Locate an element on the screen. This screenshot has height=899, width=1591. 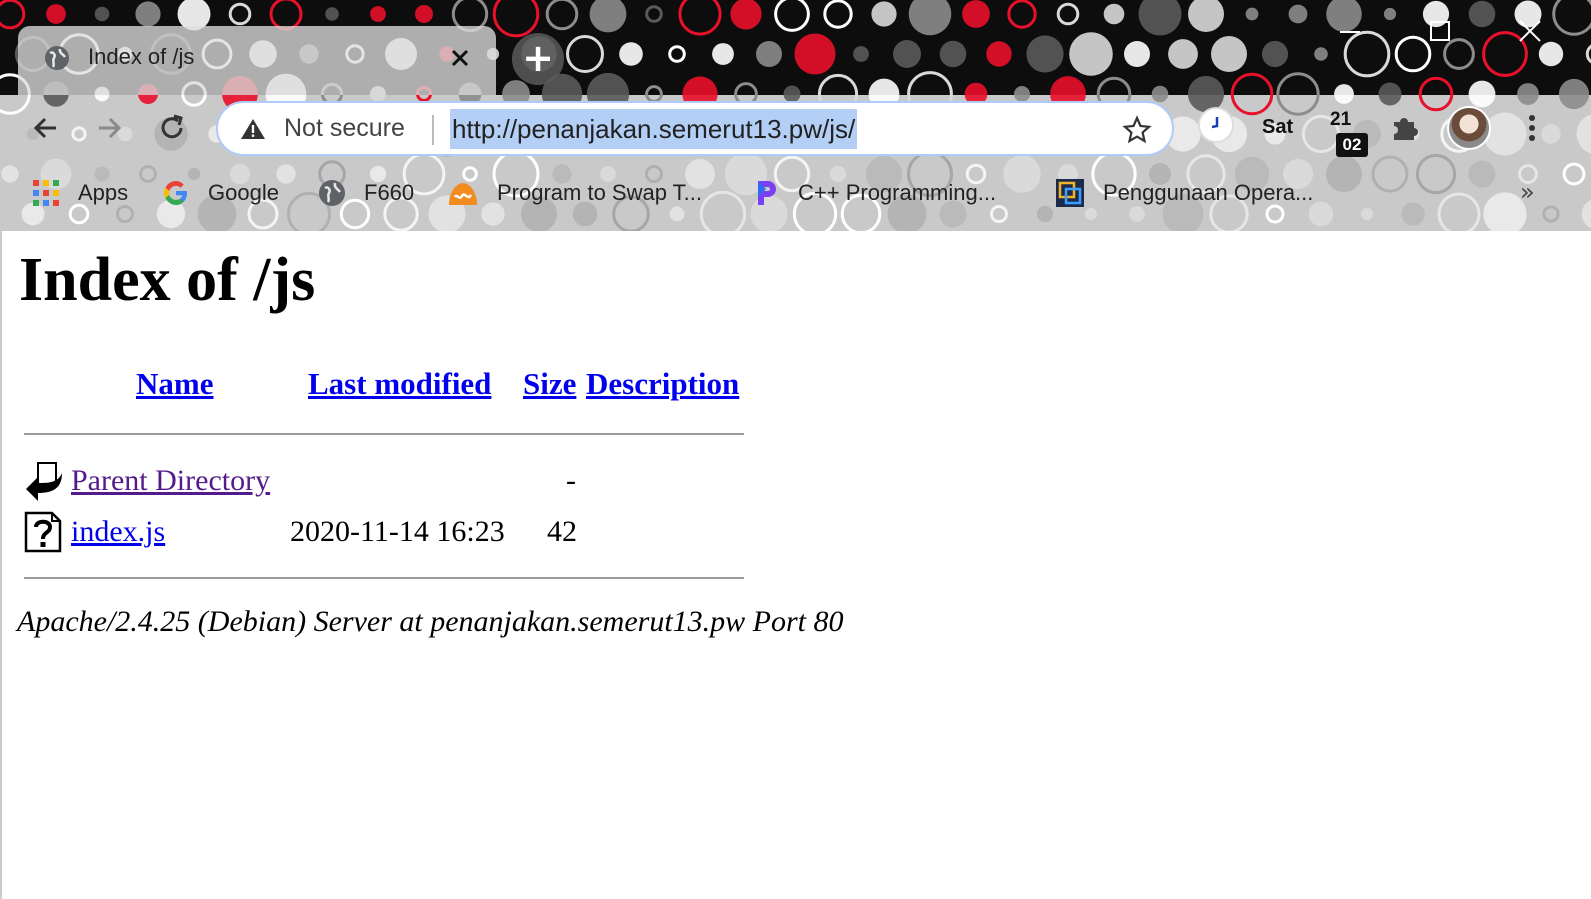
column-header-name: Name is located at coordinates (174, 384).